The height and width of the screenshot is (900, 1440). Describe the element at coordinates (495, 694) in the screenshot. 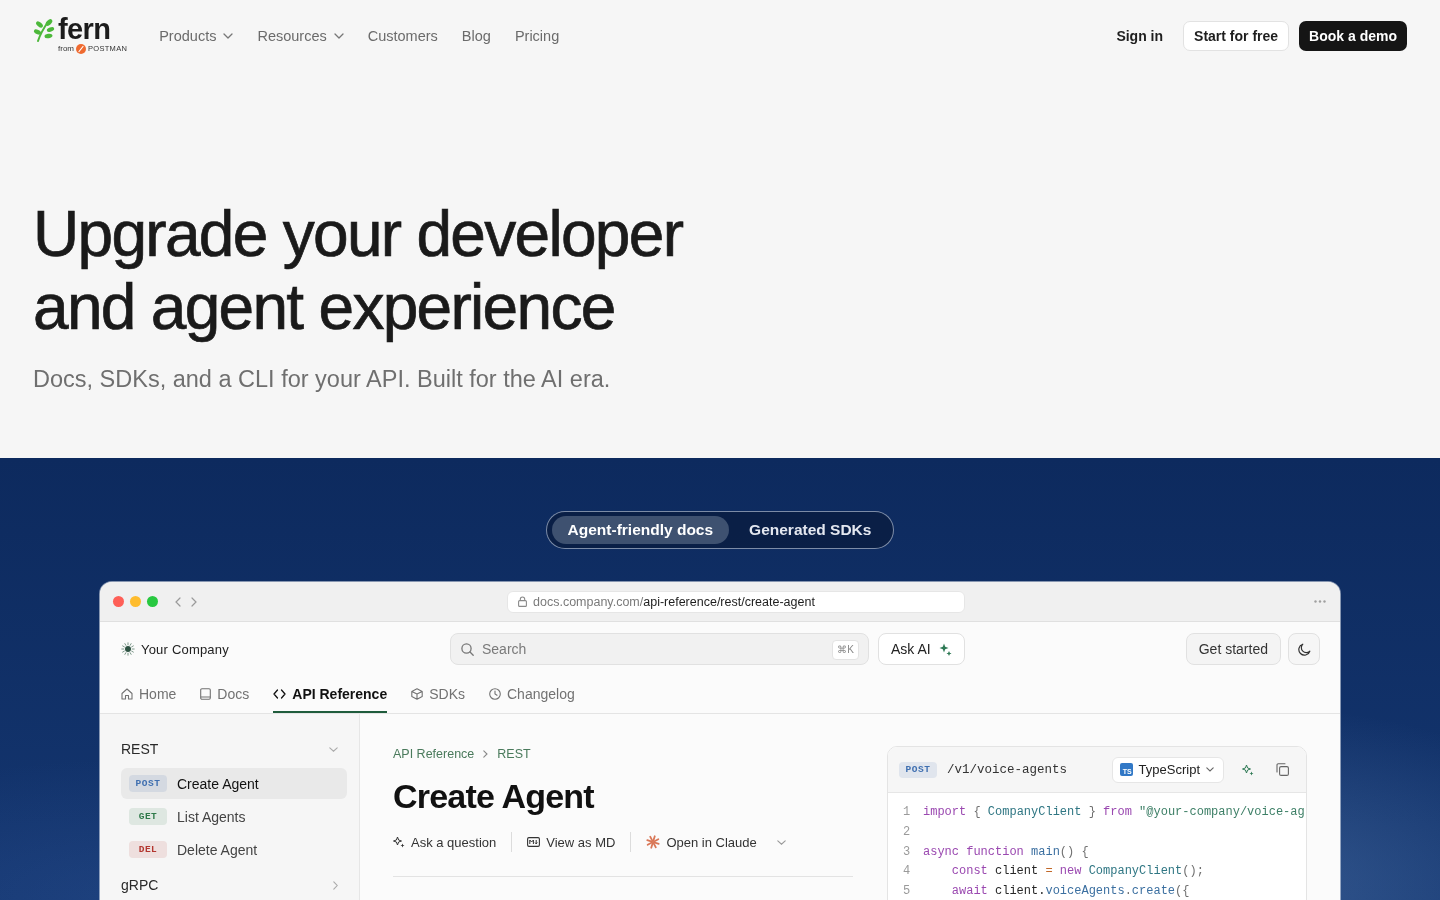

I see `clock-icon` at that location.